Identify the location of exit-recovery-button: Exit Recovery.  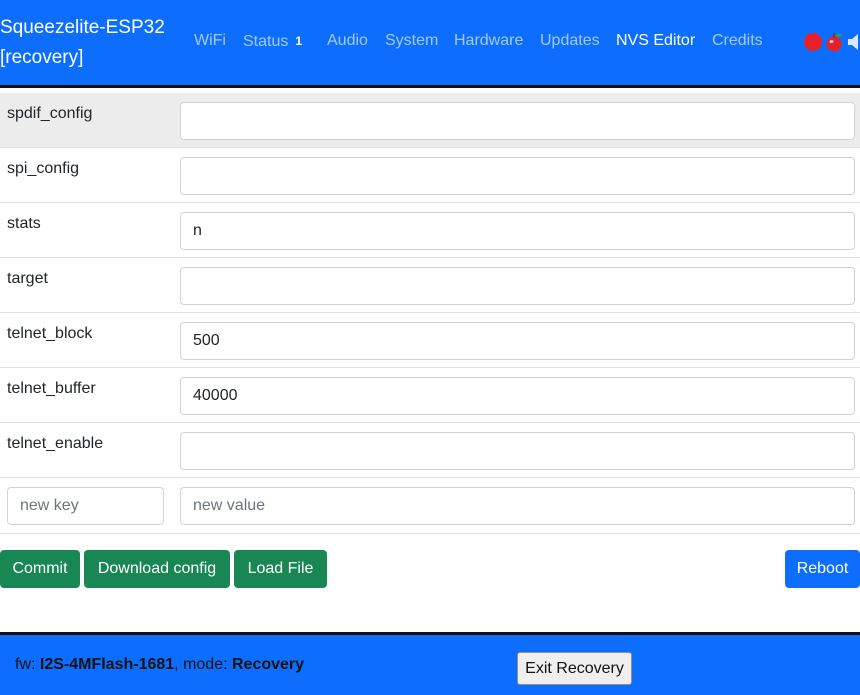
(574, 668).